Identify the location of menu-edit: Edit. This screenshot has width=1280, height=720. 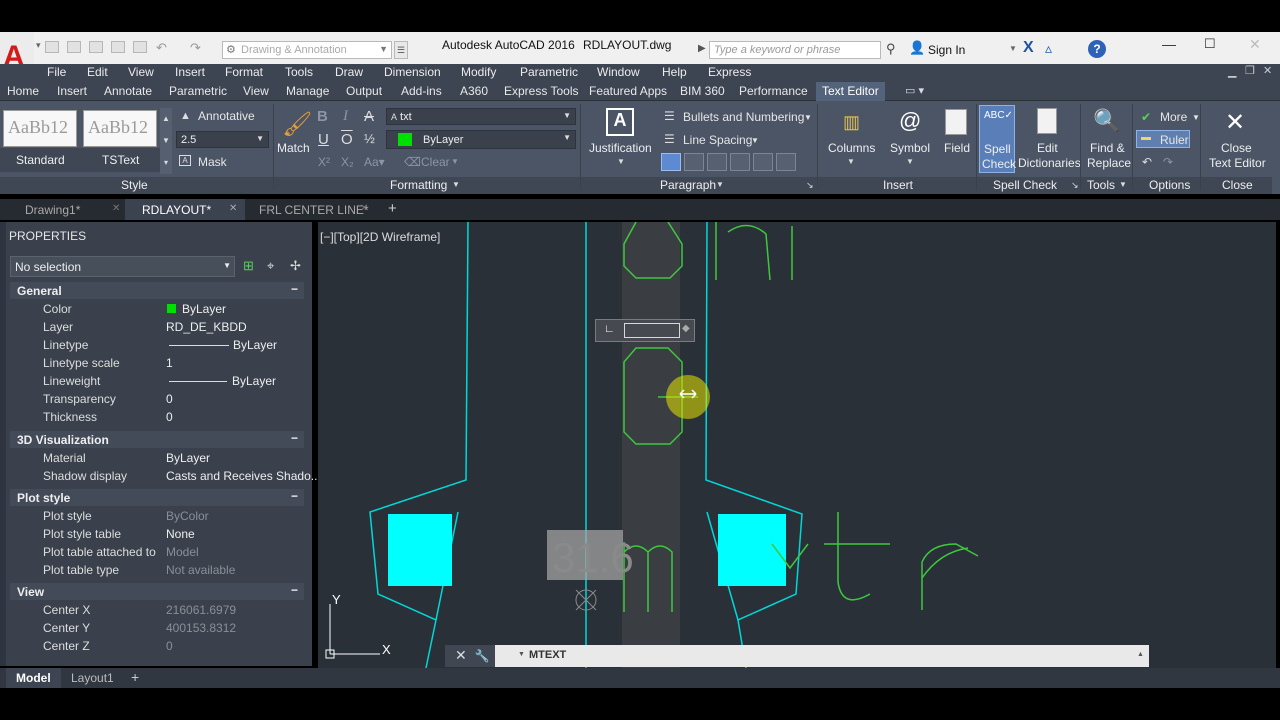
(97, 72).